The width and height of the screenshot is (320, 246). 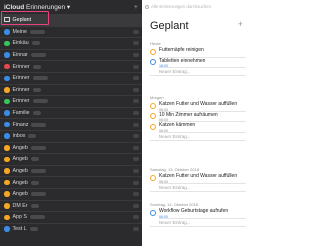 I want to click on sidebar-item: Einnar, so click(x=71, y=54).